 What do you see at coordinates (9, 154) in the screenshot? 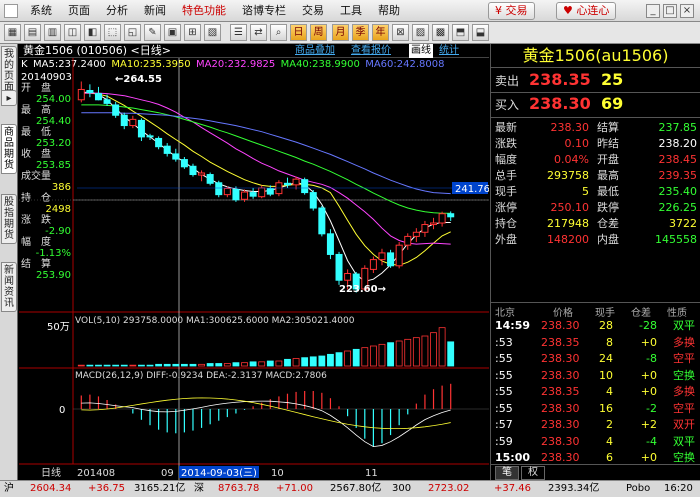
I see `left-tab-char: 期` at bounding box center [9, 154].